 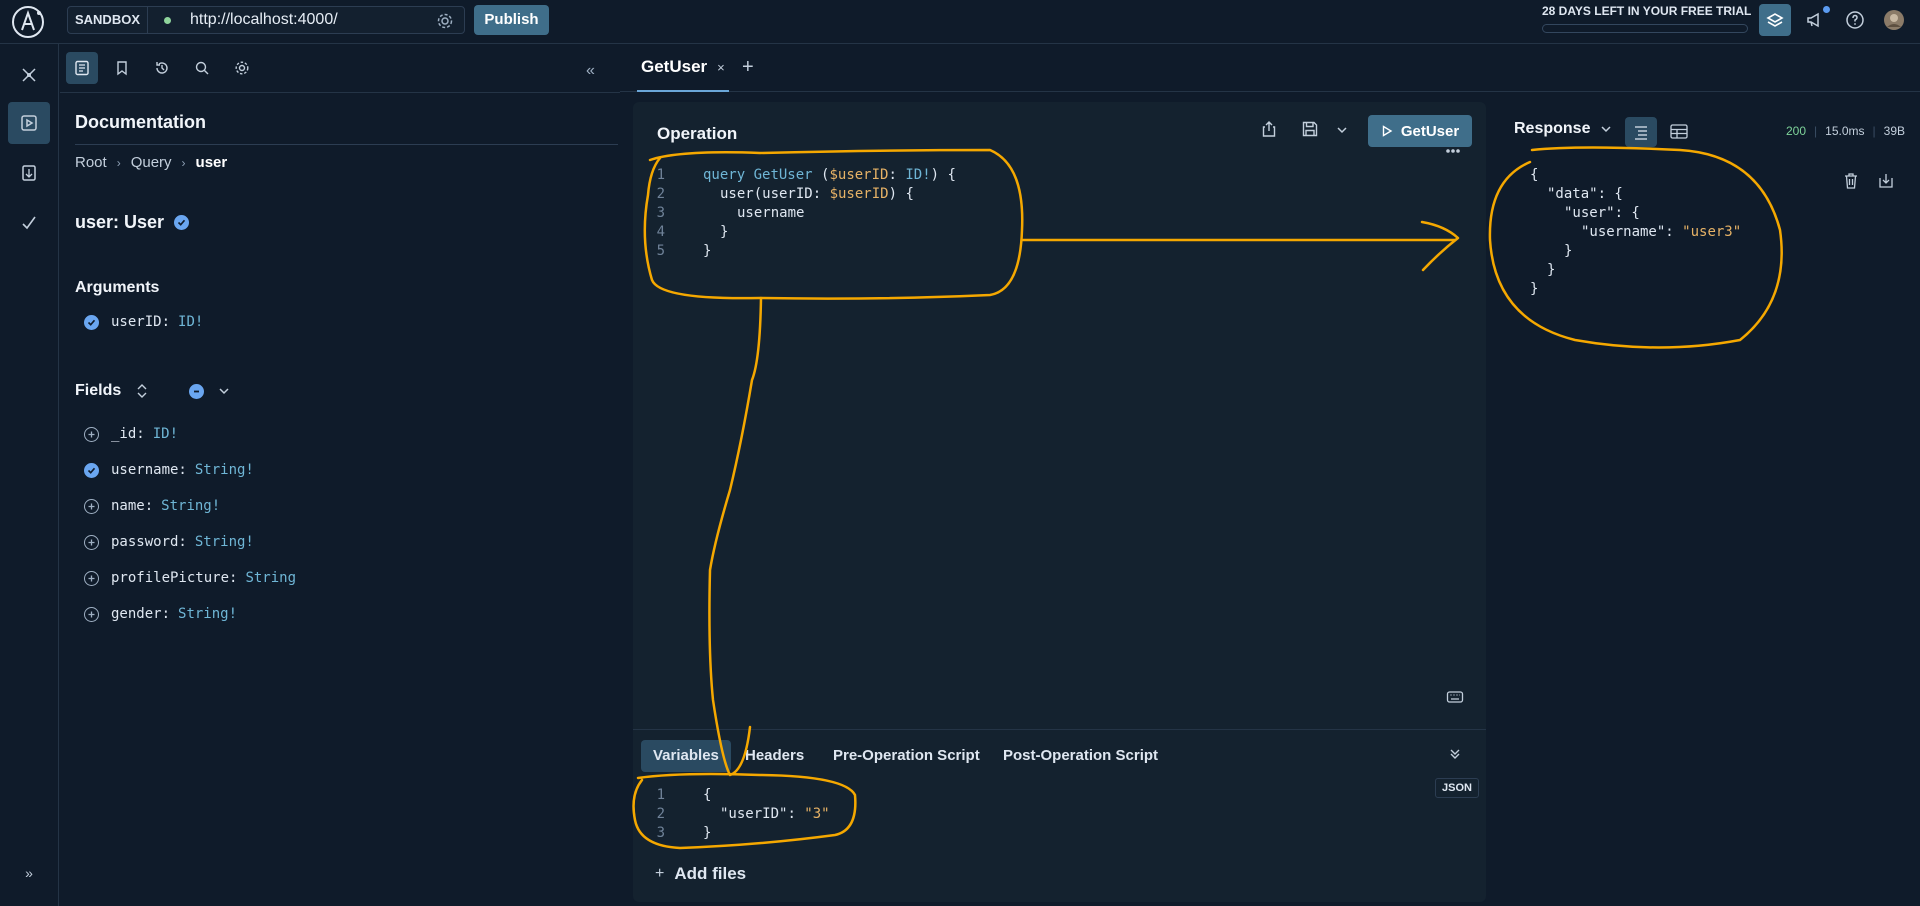 I want to click on document-icon, so click(x=29, y=173).